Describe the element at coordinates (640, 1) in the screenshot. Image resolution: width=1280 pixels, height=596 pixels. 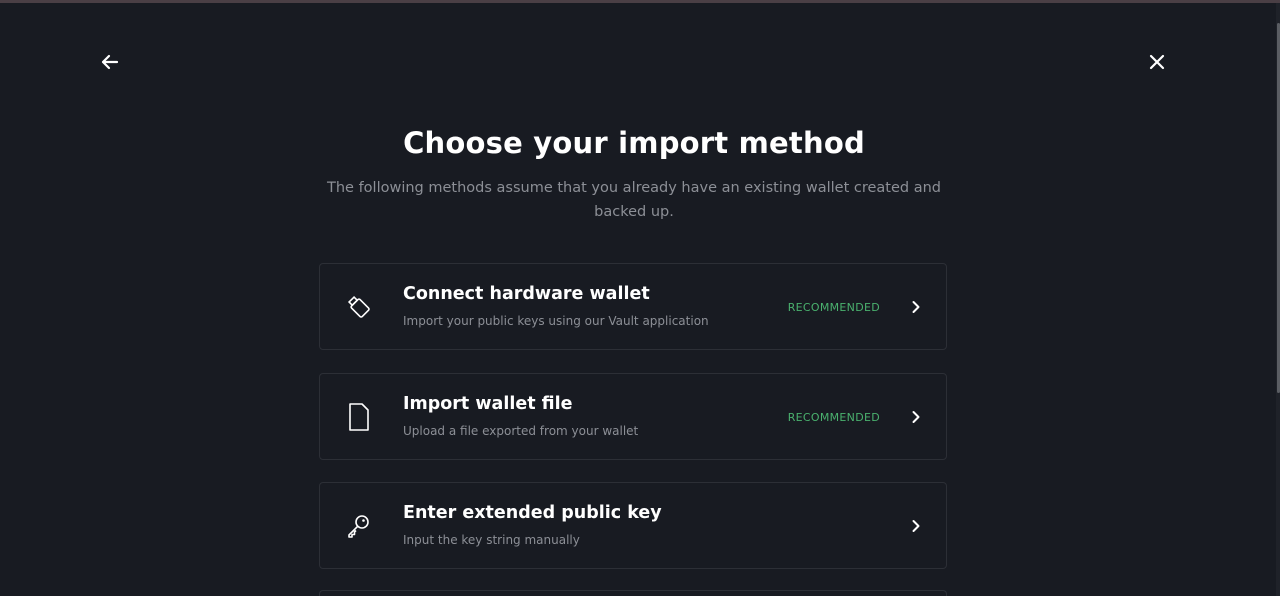
I see `window-top-border` at that location.